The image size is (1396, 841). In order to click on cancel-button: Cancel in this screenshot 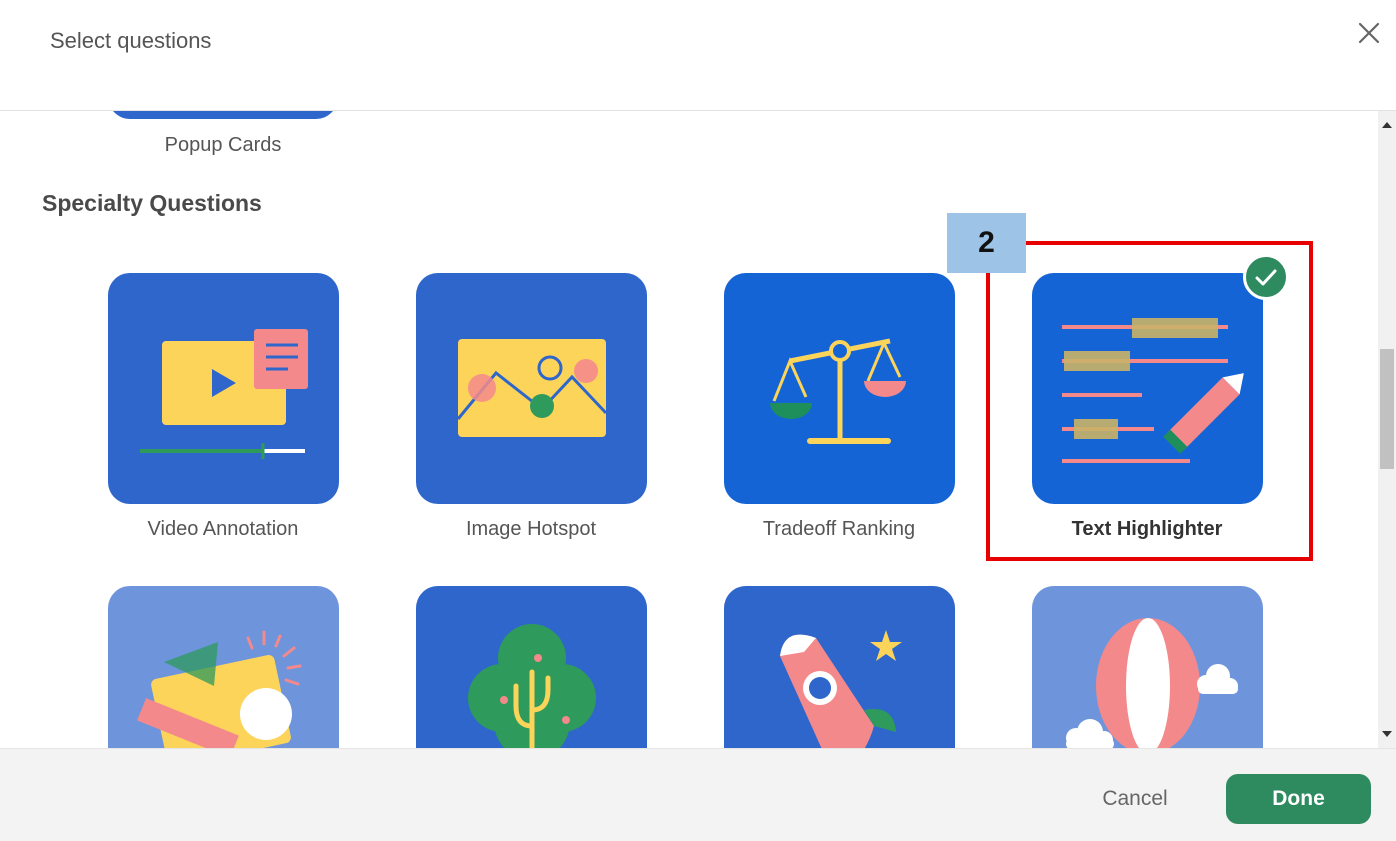, I will do `click(1135, 799)`.